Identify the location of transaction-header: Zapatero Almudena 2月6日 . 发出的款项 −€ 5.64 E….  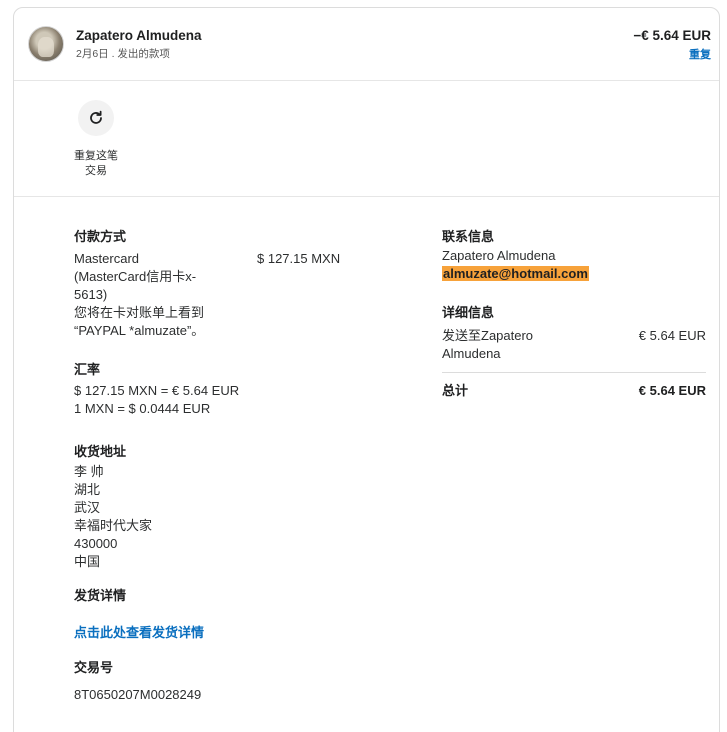
(366, 44).